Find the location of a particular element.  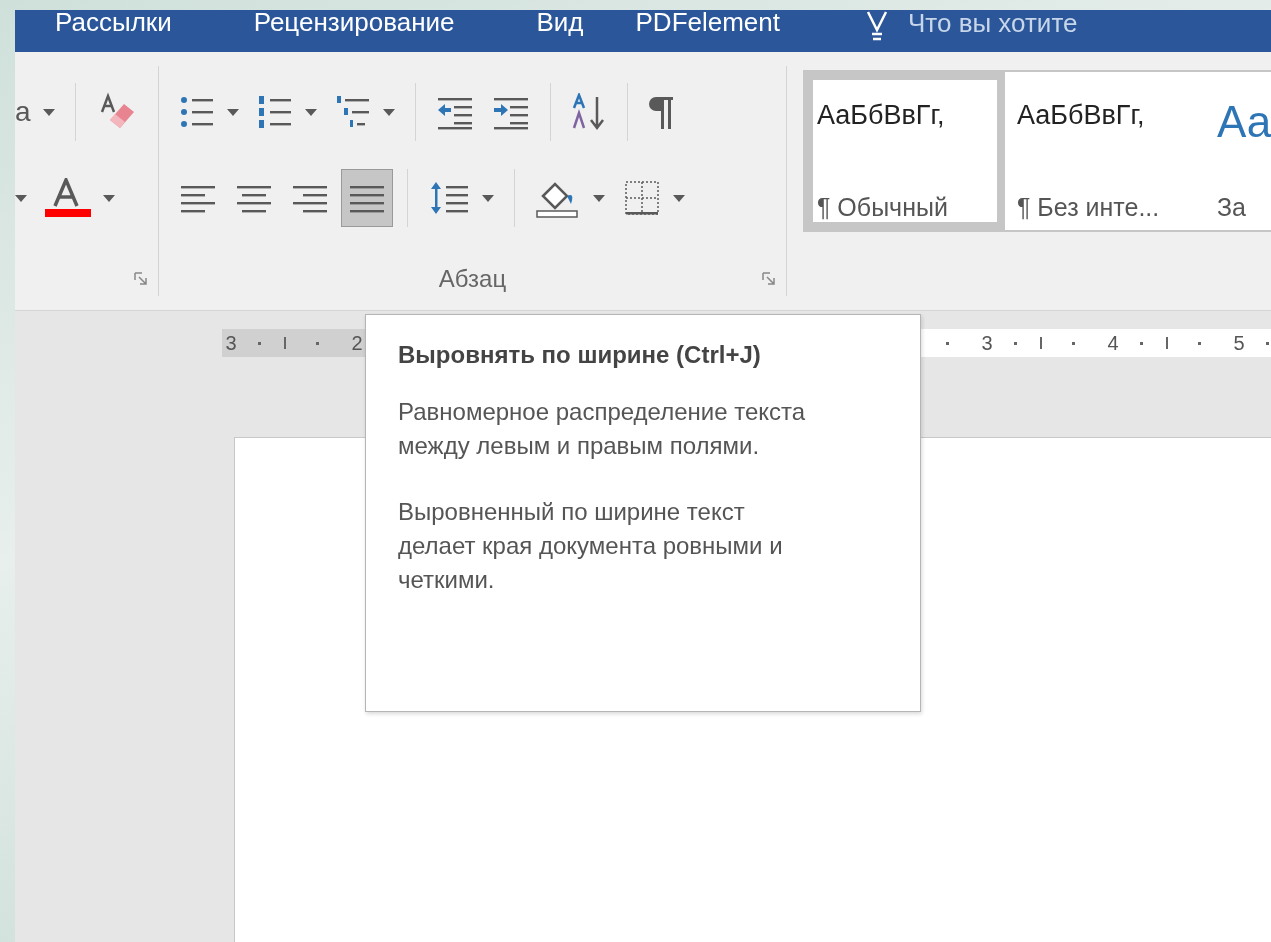

ribbon-tab: Вид is located at coordinates (560, 24).